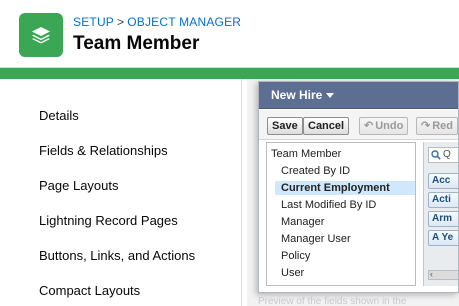 This screenshot has width=459, height=306. Describe the element at coordinates (443, 274) in the screenshot. I see `palette-scrollbar: ‹` at that location.